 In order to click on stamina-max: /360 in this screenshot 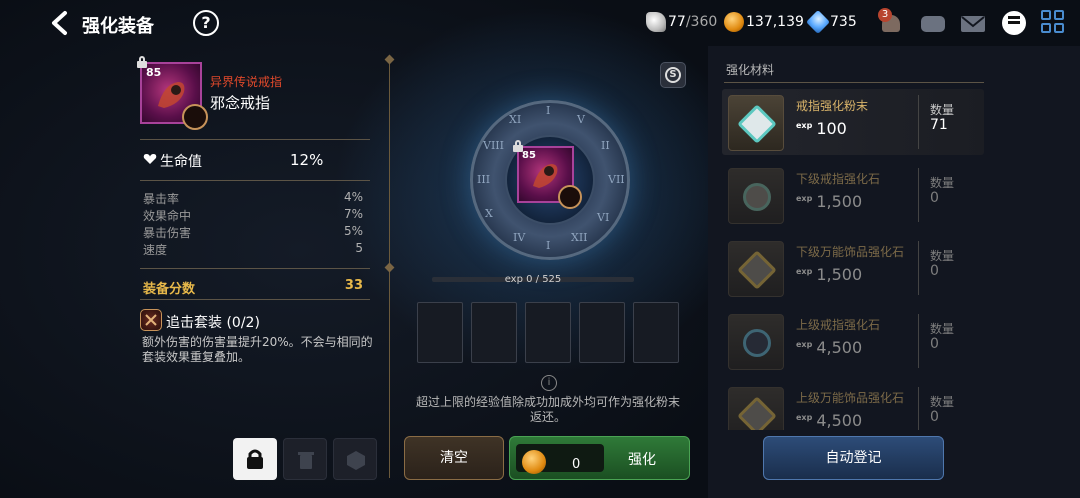, I will do `click(701, 22)`.